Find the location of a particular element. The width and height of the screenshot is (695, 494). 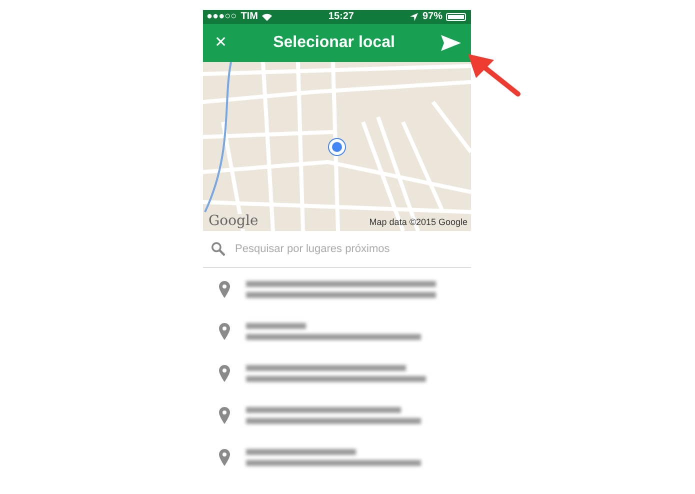

map-logo-text: Google is located at coordinates (233, 221).